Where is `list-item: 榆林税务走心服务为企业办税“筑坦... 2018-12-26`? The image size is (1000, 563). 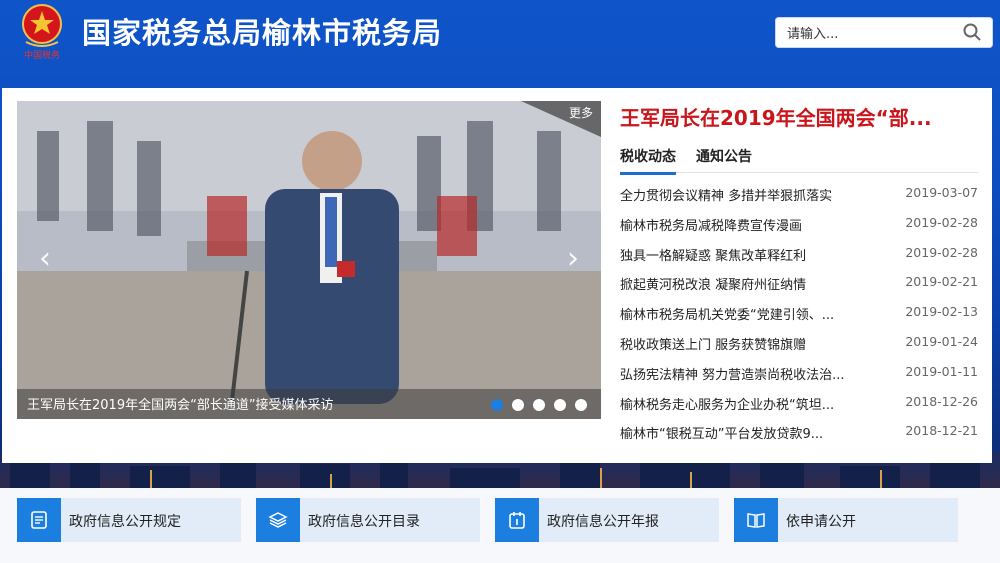 list-item: 榆林税务走心服务为企业办税“筑坦... 2018-12-26 is located at coordinates (800, 407).